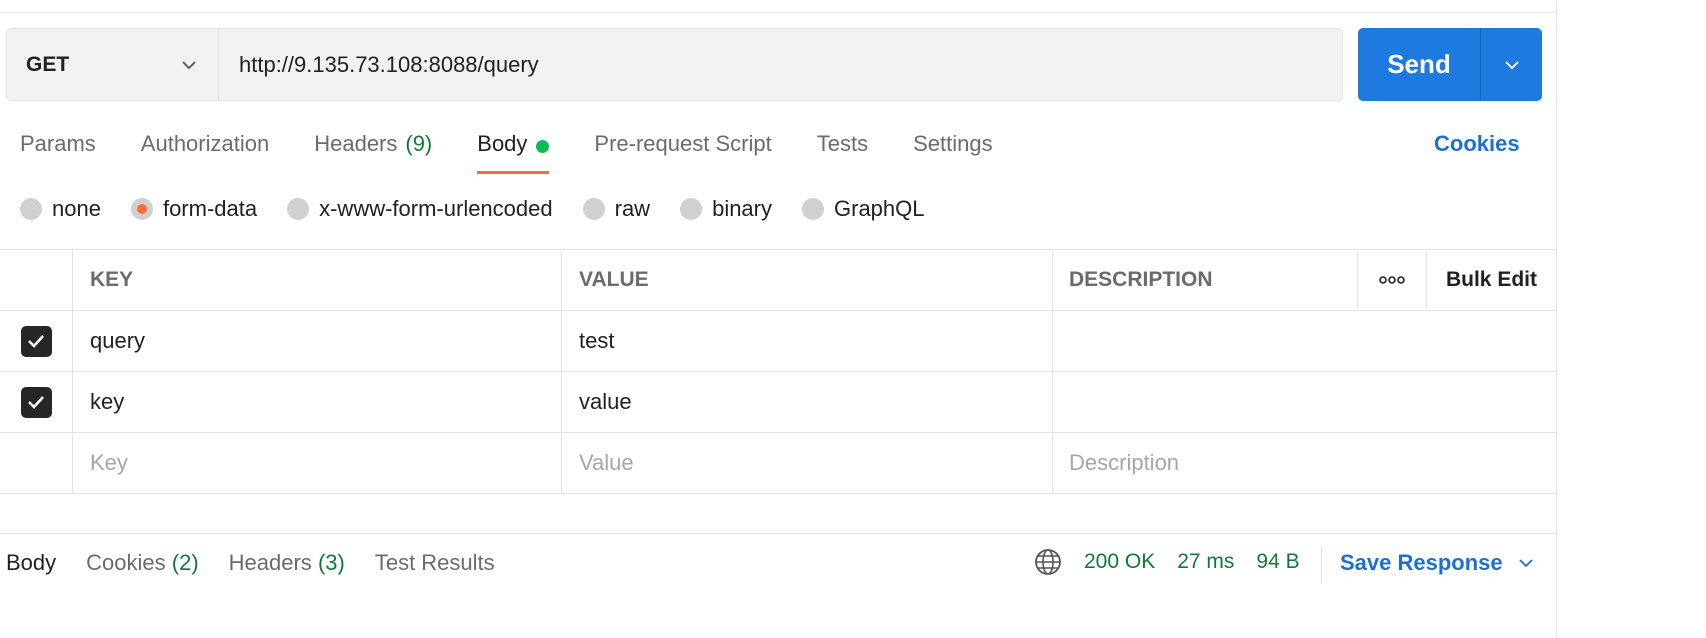  I want to click on response-meta: 200 OK 27 ms 94 B, so click(1178, 562).